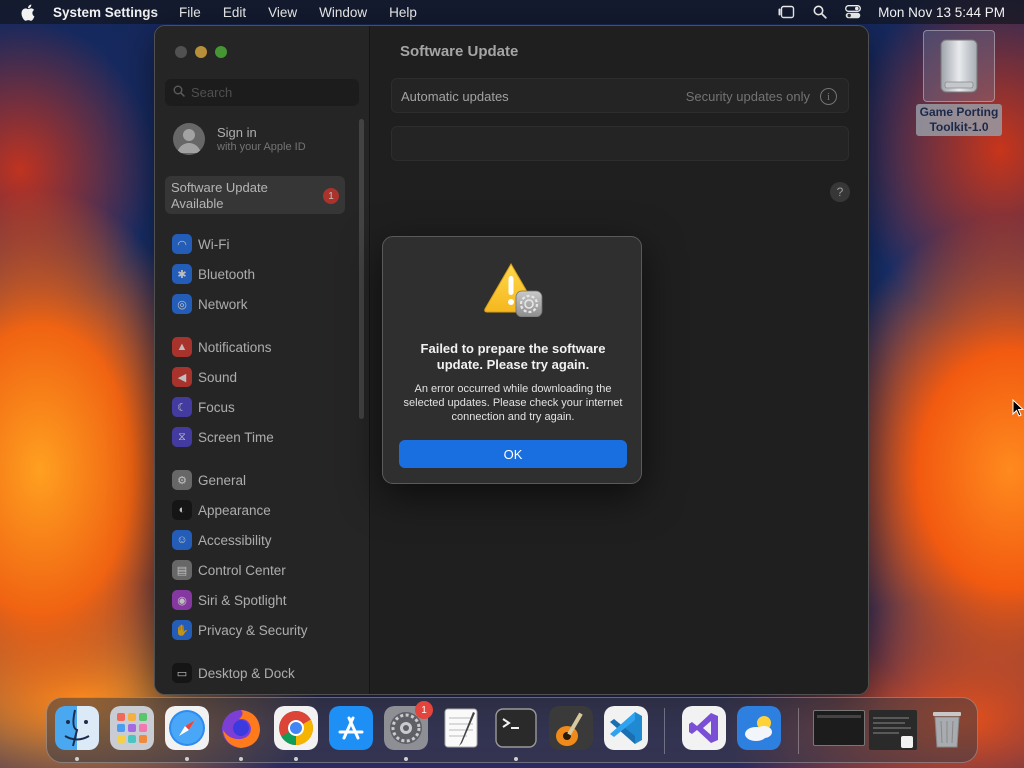 Image resolution: width=1024 pixels, height=768 pixels. What do you see at coordinates (234, 12) in the screenshot?
I see `menu-edit: Edit` at bounding box center [234, 12].